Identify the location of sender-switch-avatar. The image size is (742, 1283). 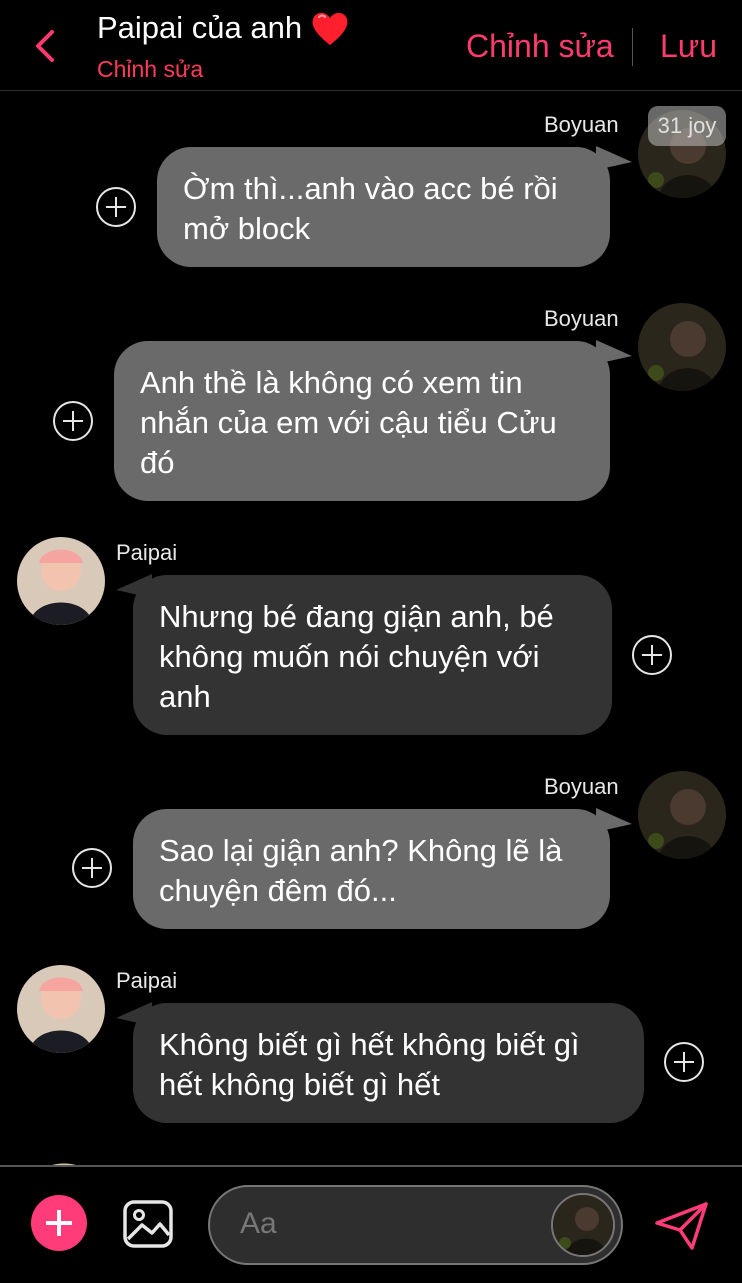
(583, 1225).